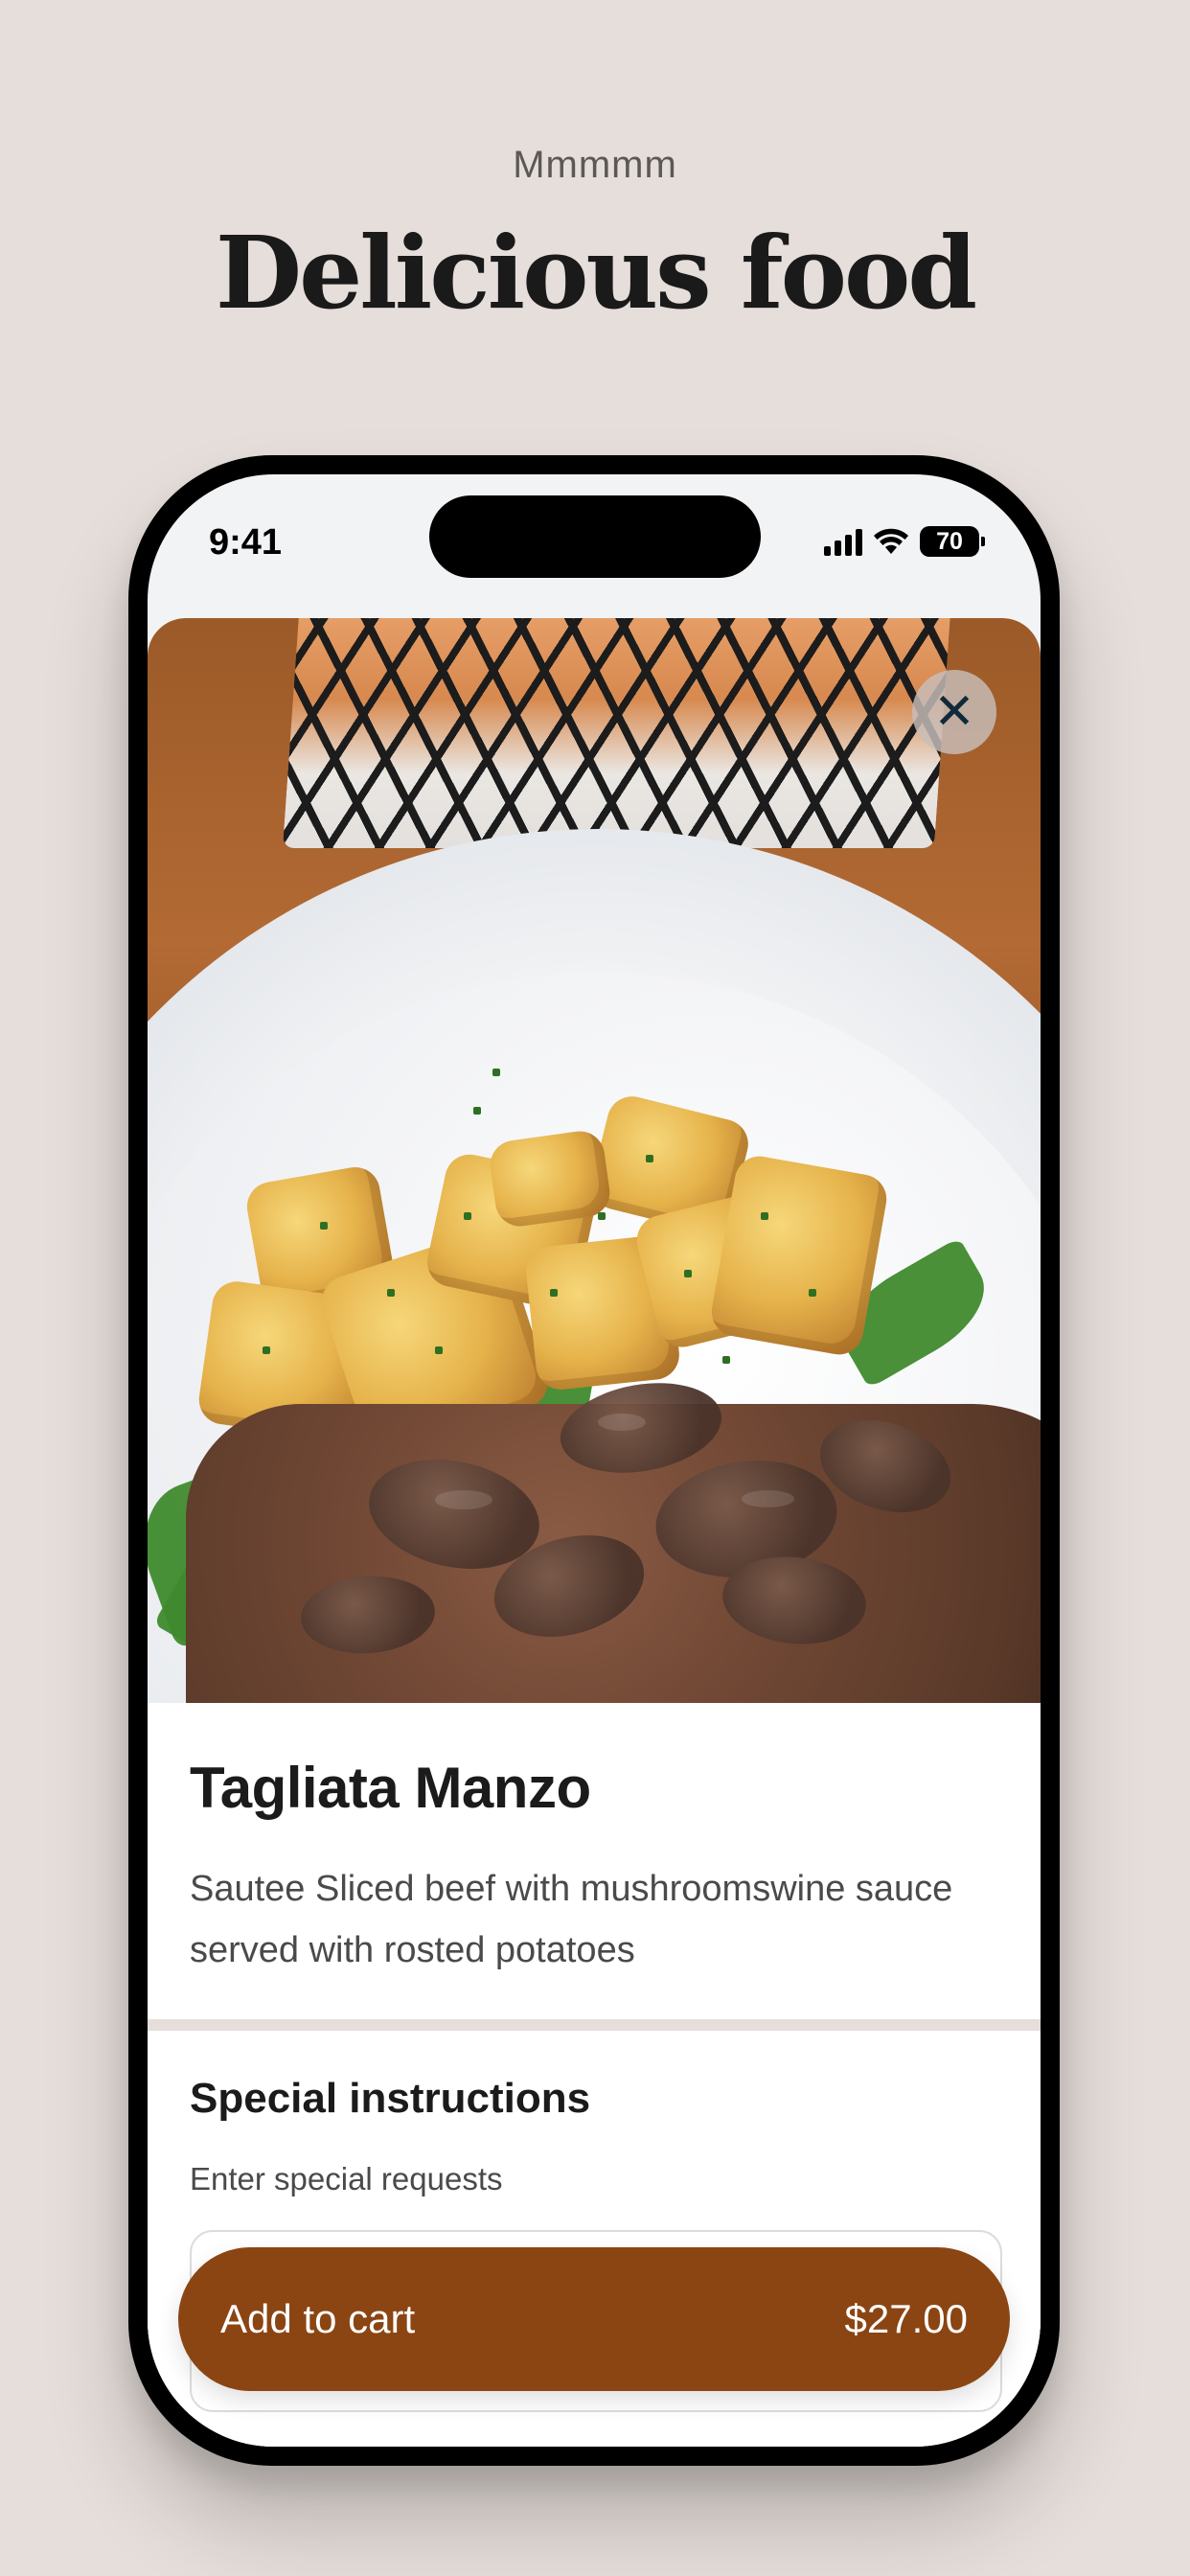 This screenshot has width=1190, height=2576. What do you see at coordinates (390, 2098) in the screenshot?
I see `special-instructions-title: Special instructions` at bounding box center [390, 2098].